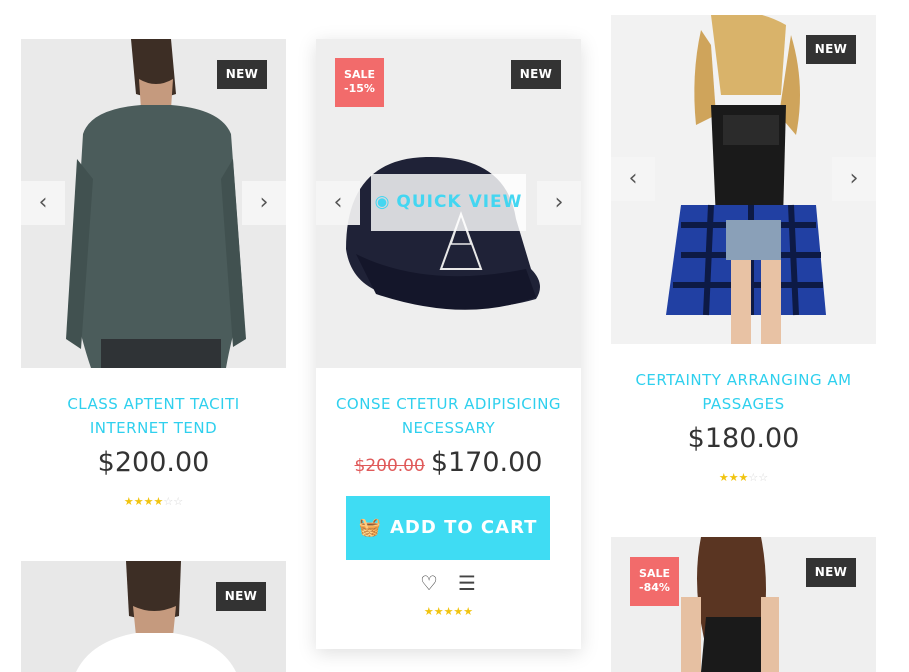 This screenshot has width=909, height=672. I want to click on sale-percent: -84%, so click(654, 587).